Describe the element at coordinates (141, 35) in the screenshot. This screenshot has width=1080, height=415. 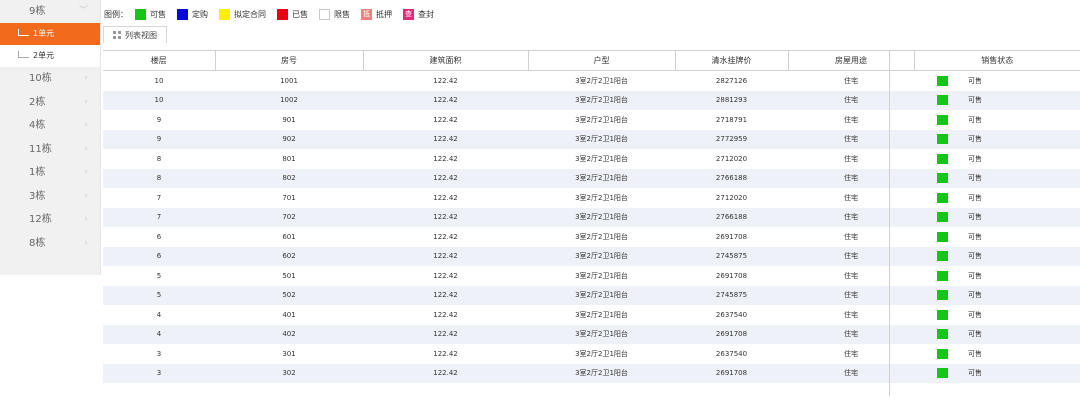
I see `tab-label: 列表视图` at that location.